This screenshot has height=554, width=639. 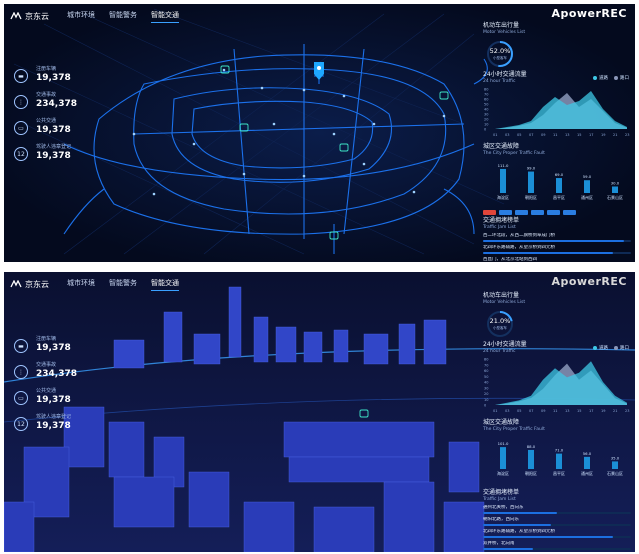 I want to click on jam-road-name: 通州北关桥，西向东, so click(x=503, y=507).